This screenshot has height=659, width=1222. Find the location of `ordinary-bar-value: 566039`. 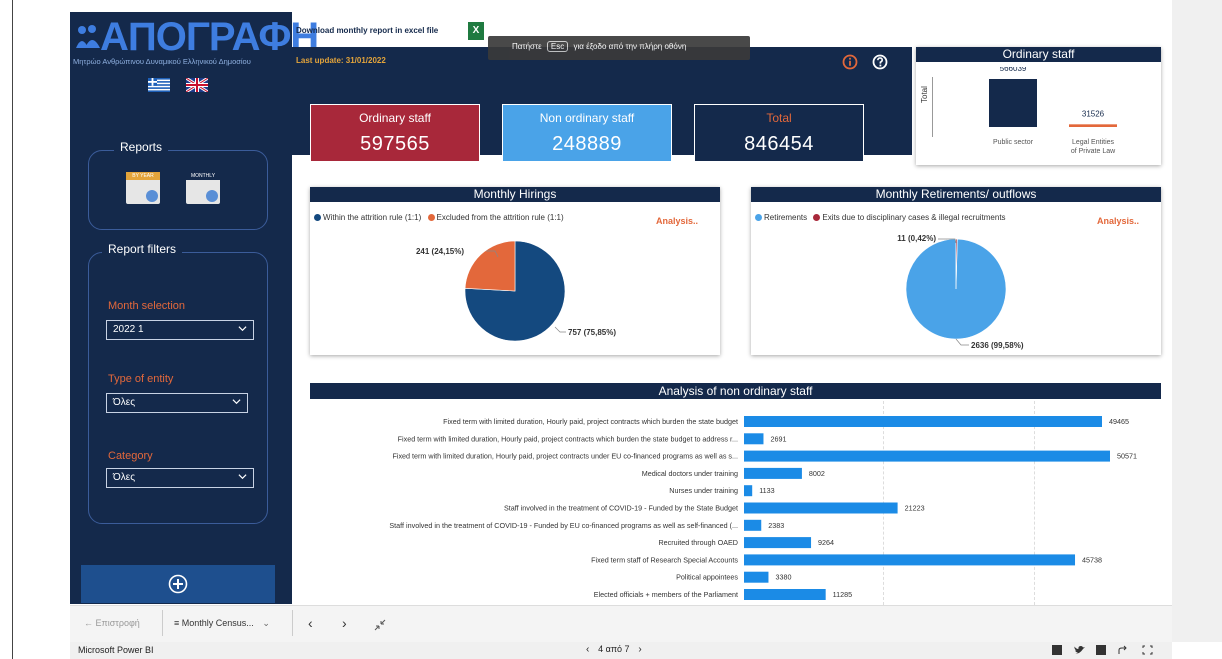

ordinary-bar-value: 566039 is located at coordinates (1013, 70).